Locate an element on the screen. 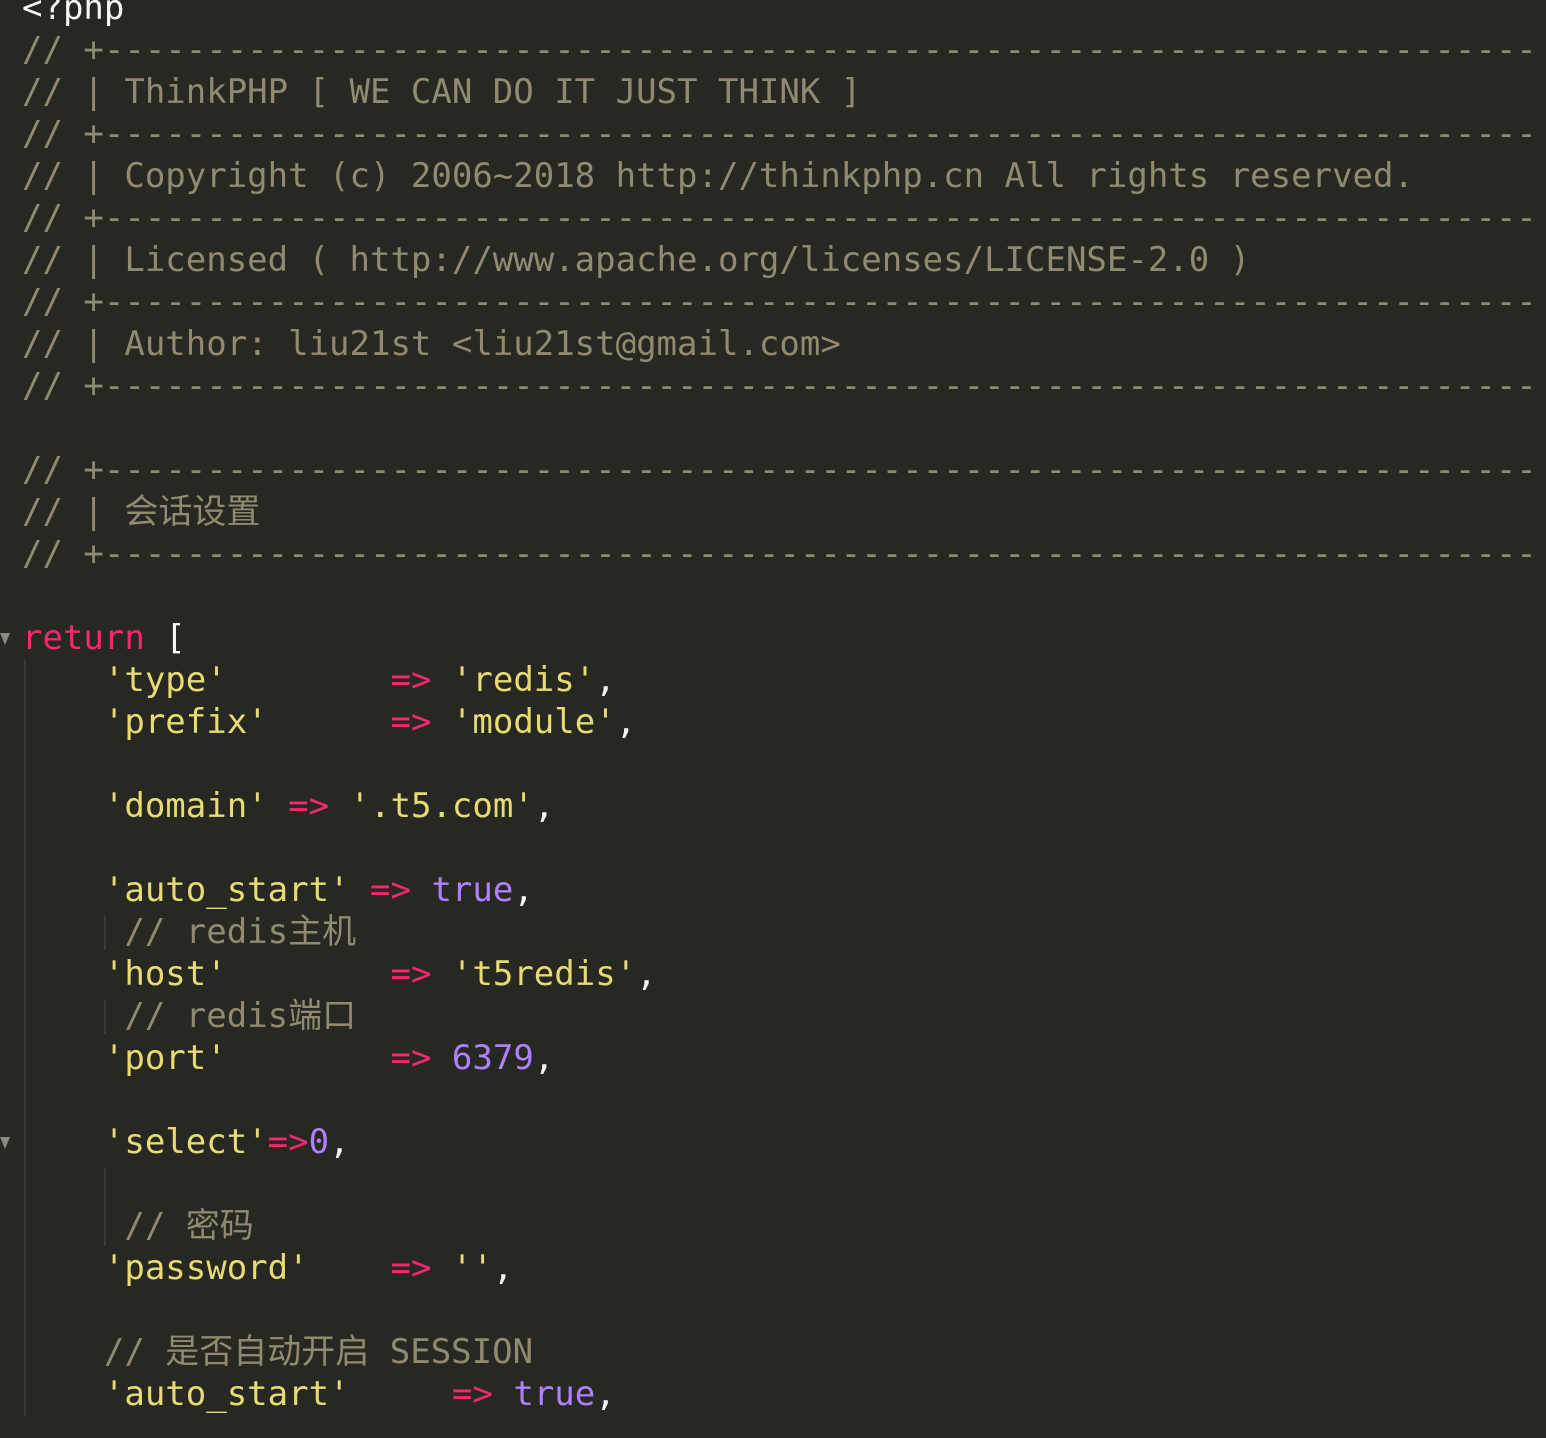 The image size is (1546, 1438). code-line: // 密码 is located at coordinates (138, 1226).